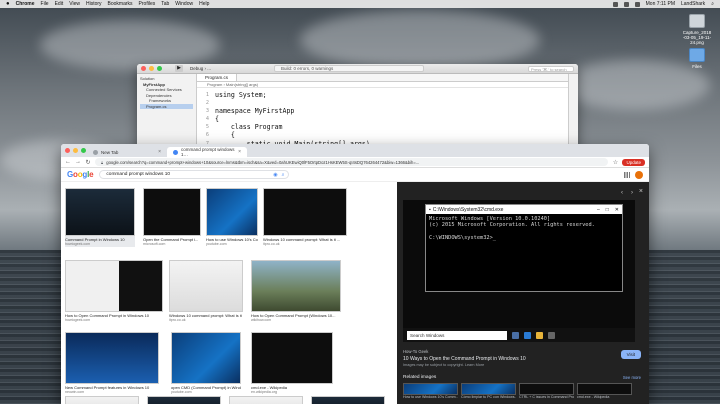  Describe the element at coordinates (615, 162) in the screenshot. I see `bookmark-star-icon: ☆` at that location.